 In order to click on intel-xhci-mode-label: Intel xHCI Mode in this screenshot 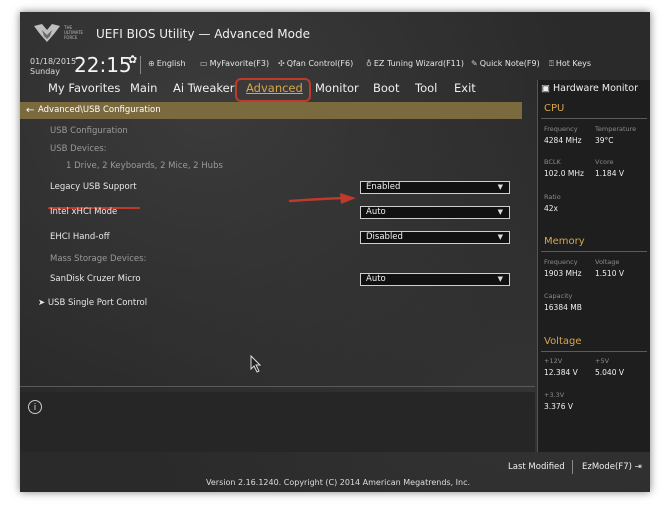, I will do `click(83, 212)`.